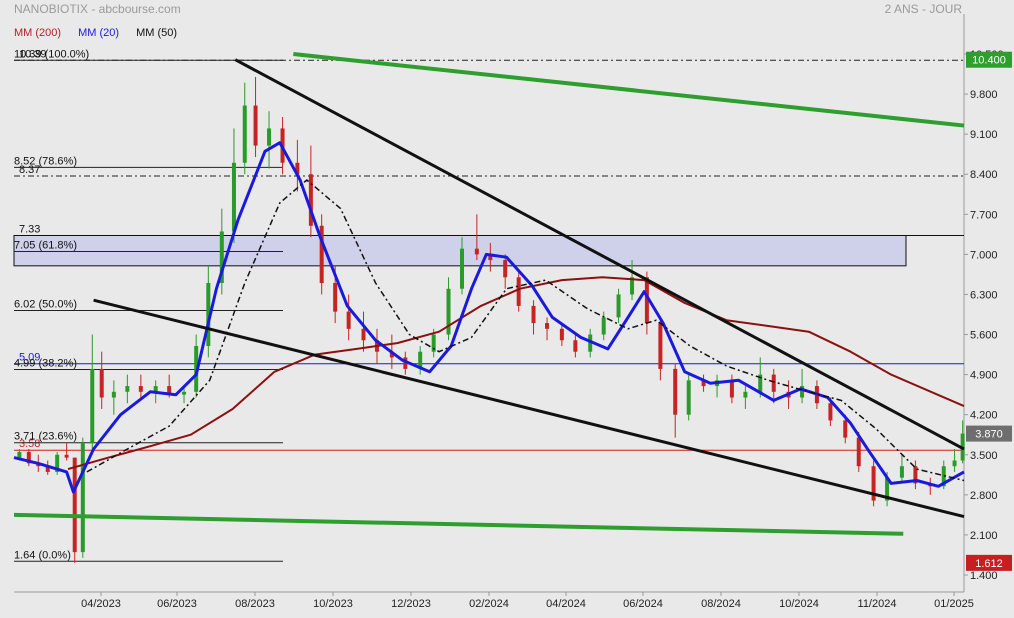 The image size is (1014, 618). Describe the element at coordinates (984, 456) in the screenshot. I see `y-tick-label-10: 3.500` at that location.